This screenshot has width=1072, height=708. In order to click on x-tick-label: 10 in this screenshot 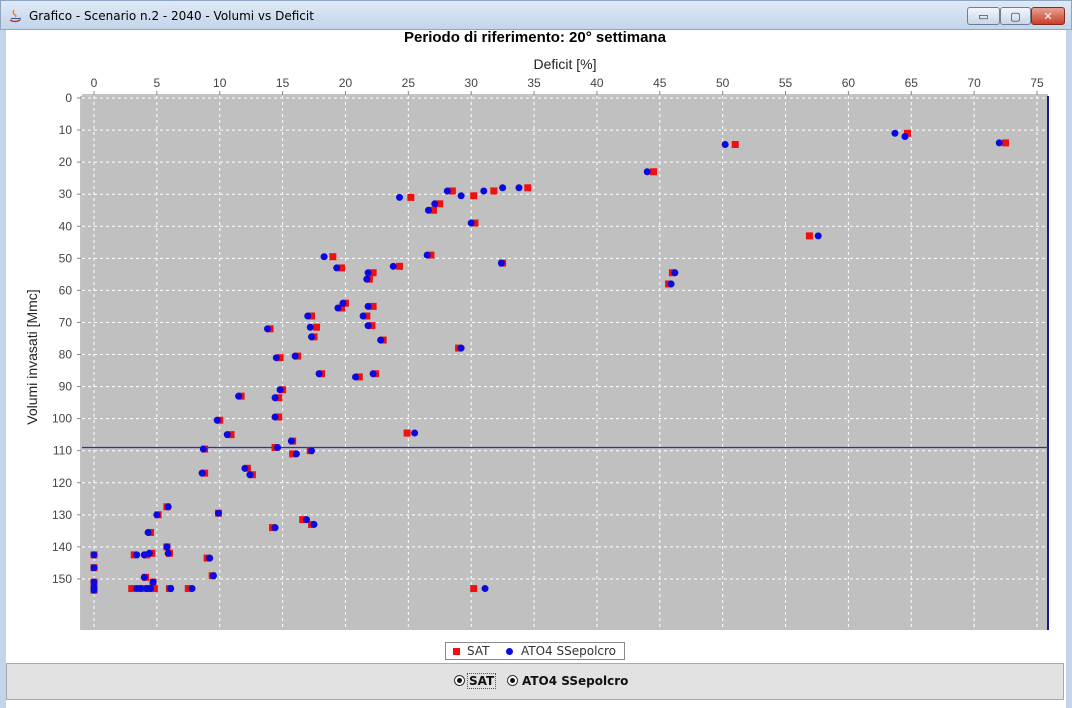, I will do `click(220, 83)`.